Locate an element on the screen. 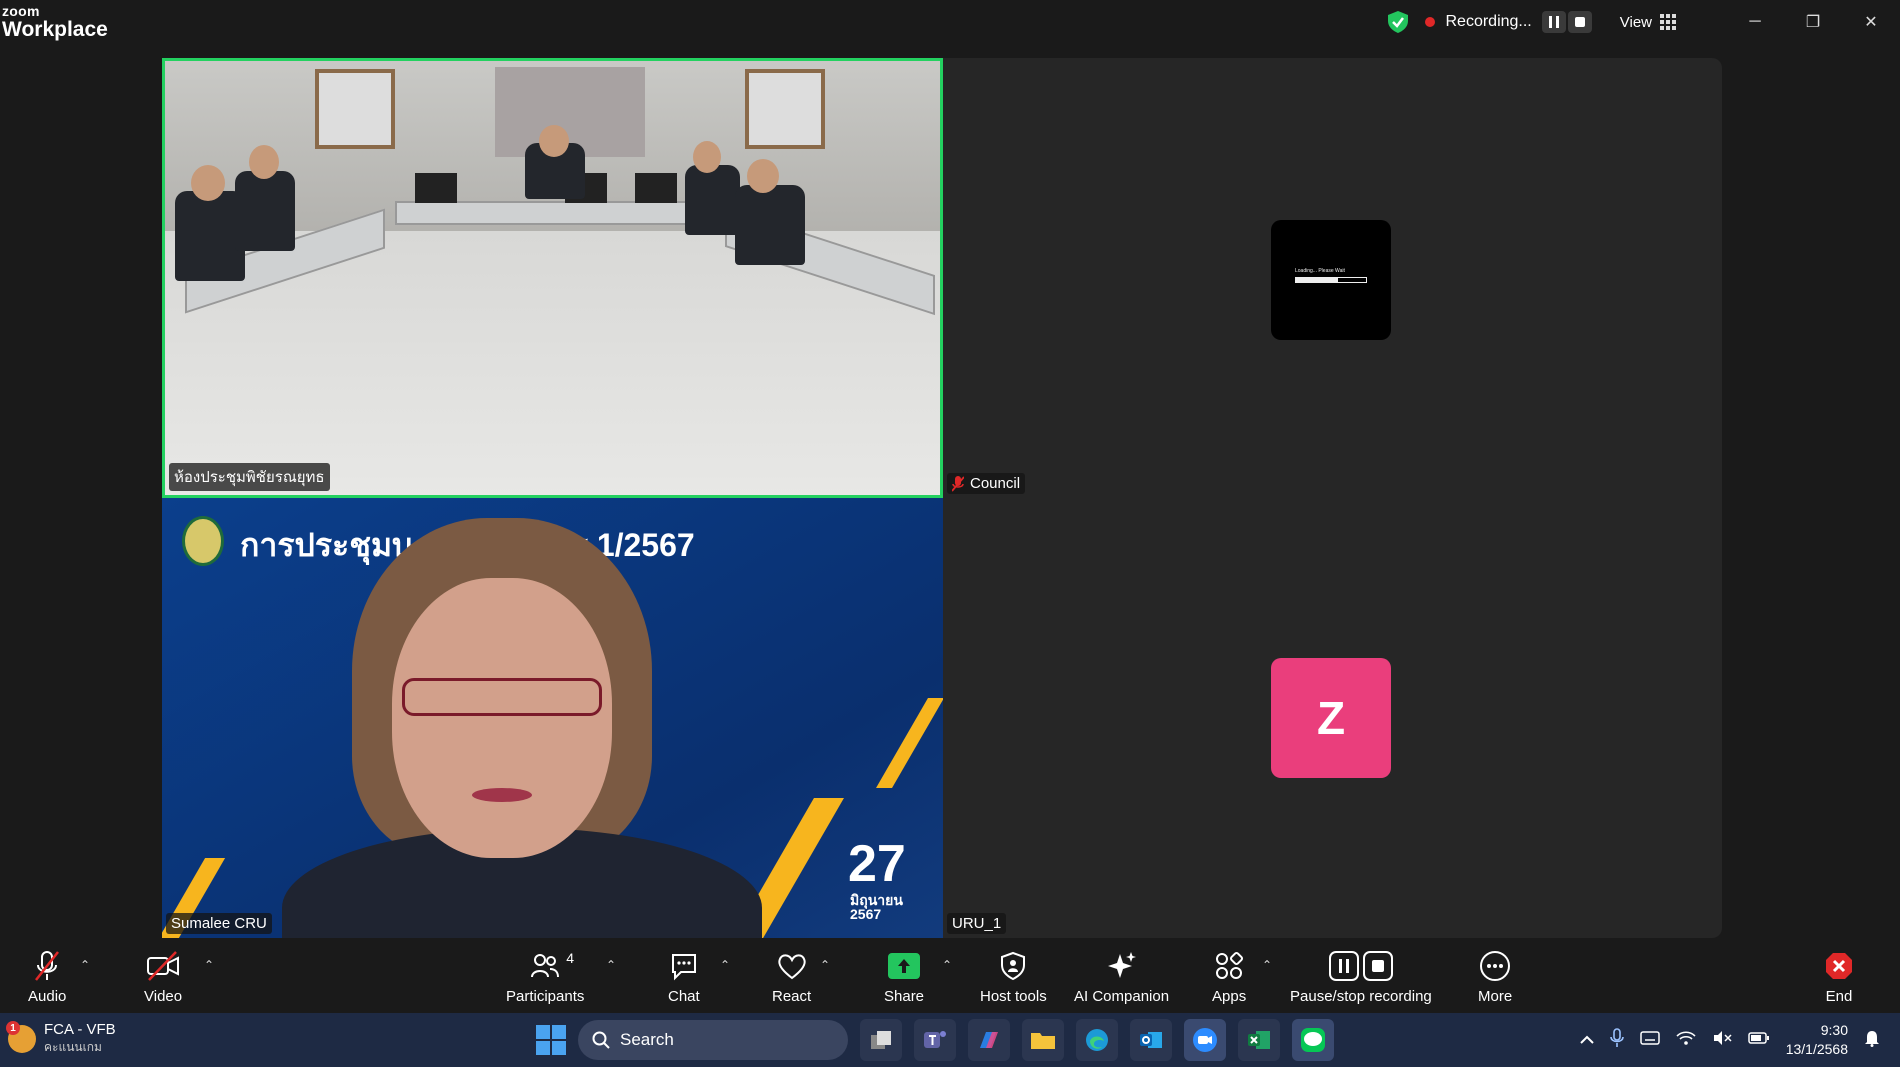  apps-options-caret: ⌃ is located at coordinates (1267, 965).